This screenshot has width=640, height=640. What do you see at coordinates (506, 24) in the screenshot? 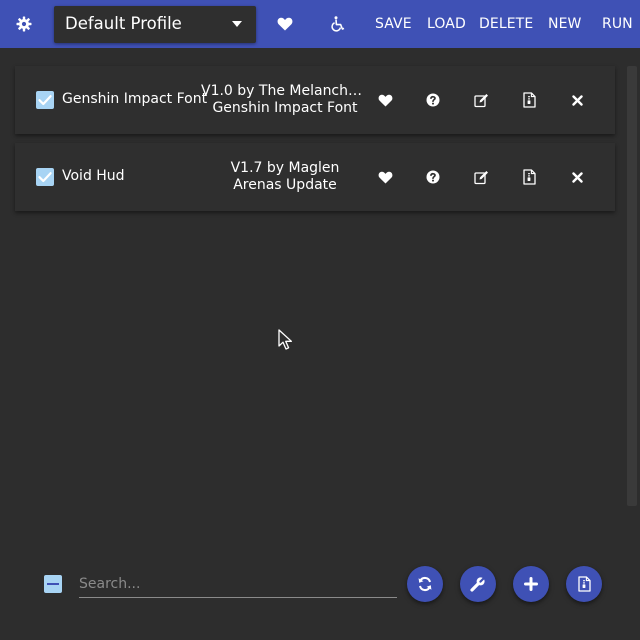
I see `delete-button: DELETE` at bounding box center [506, 24].